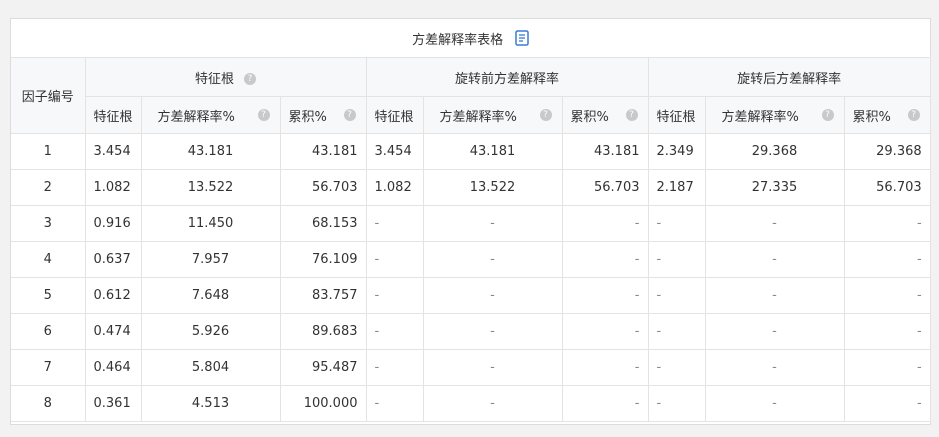  What do you see at coordinates (323, 367) in the screenshot?
I see `table-cell: 95.487` at bounding box center [323, 367].